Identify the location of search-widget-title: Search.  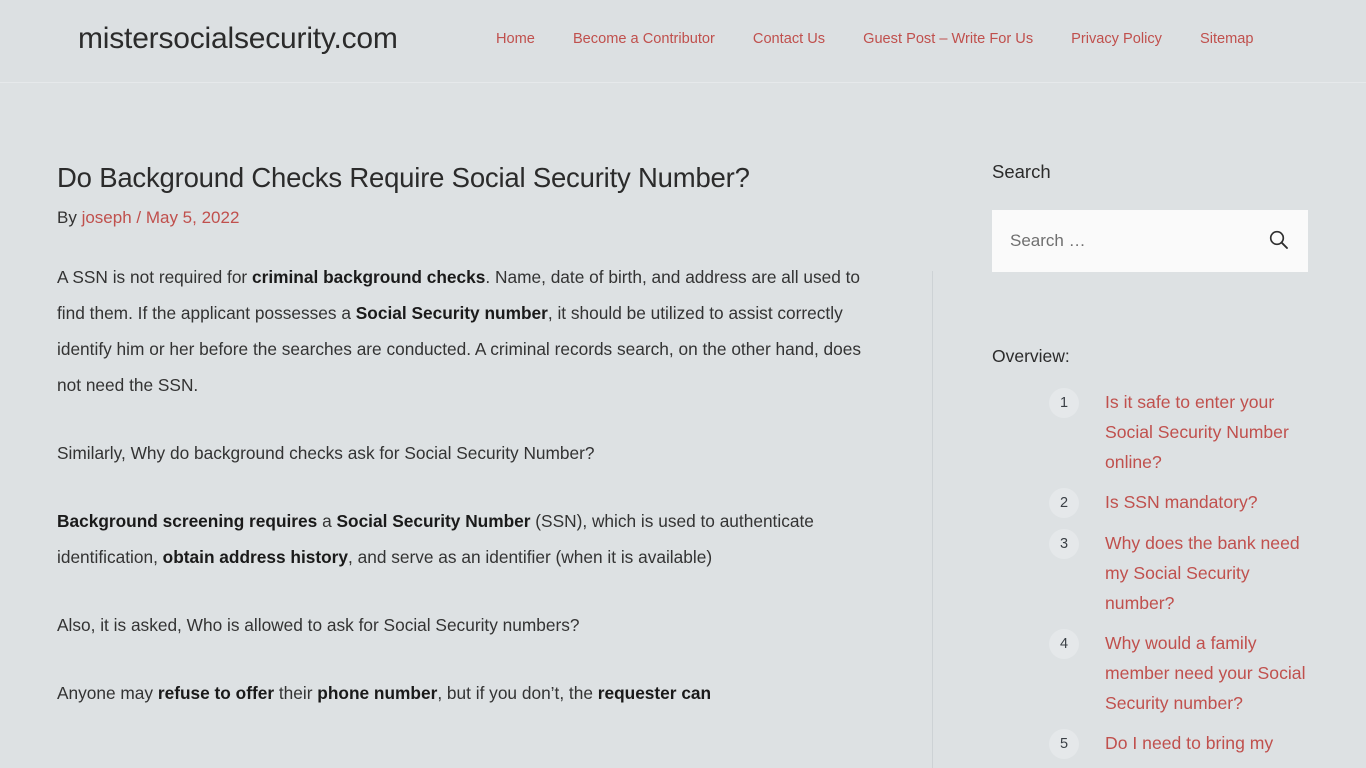
(1021, 171).